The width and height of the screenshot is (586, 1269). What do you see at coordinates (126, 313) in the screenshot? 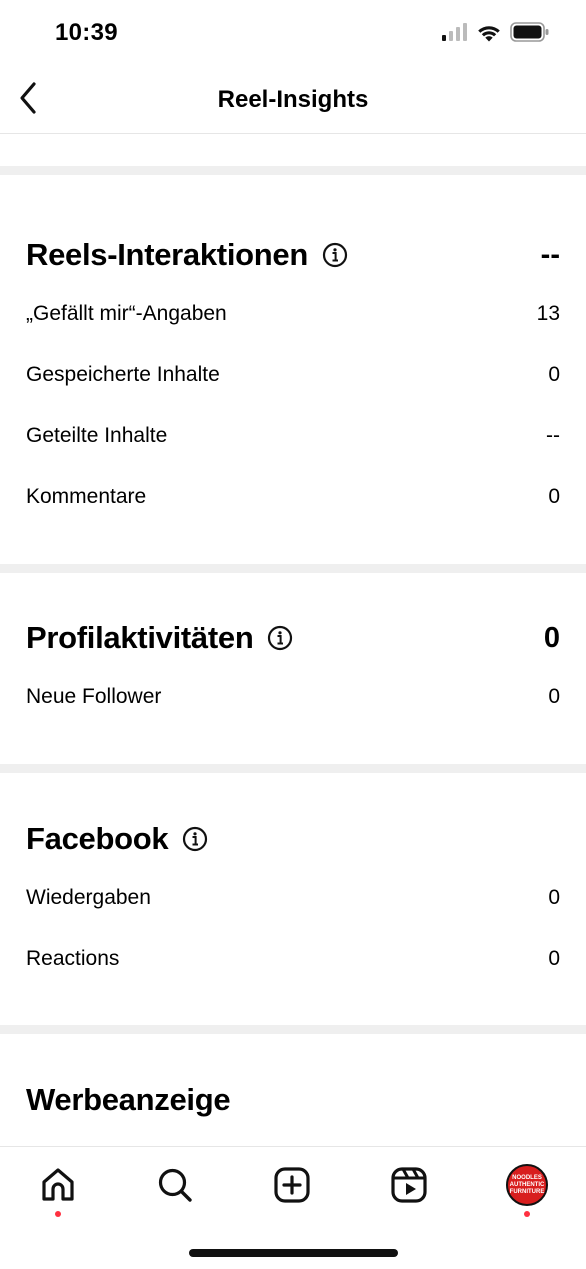
I see `metric-label: „Gefällt mir“-Angaben` at bounding box center [126, 313].